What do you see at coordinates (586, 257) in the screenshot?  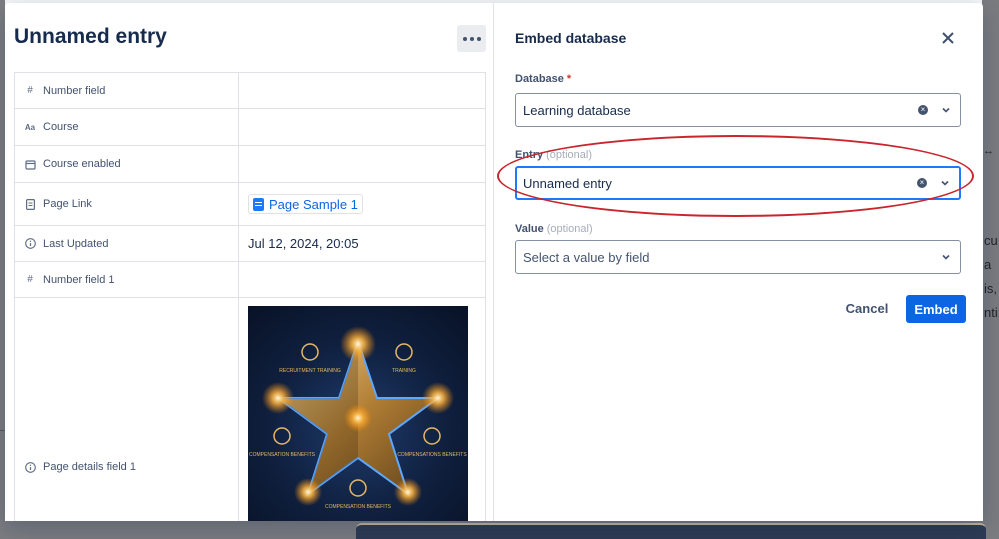 I see `value-placeholder: Select a value by field` at bounding box center [586, 257].